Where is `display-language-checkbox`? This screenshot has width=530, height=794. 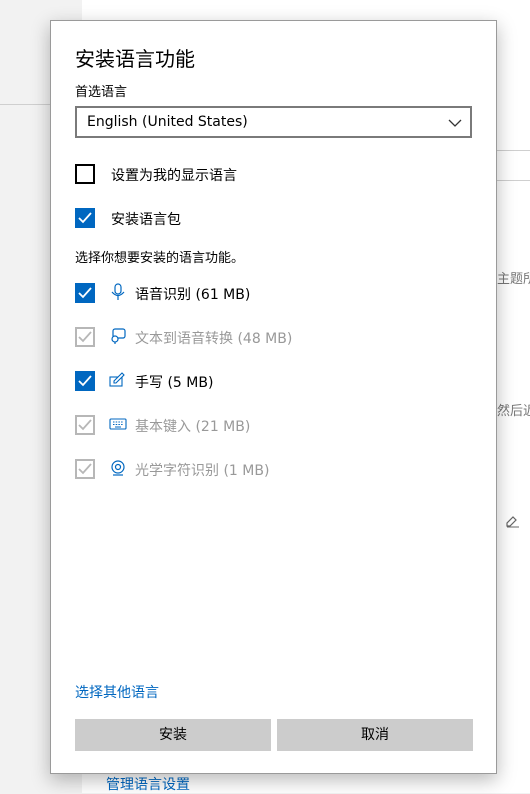
display-language-checkbox is located at coordinates (85, 174).